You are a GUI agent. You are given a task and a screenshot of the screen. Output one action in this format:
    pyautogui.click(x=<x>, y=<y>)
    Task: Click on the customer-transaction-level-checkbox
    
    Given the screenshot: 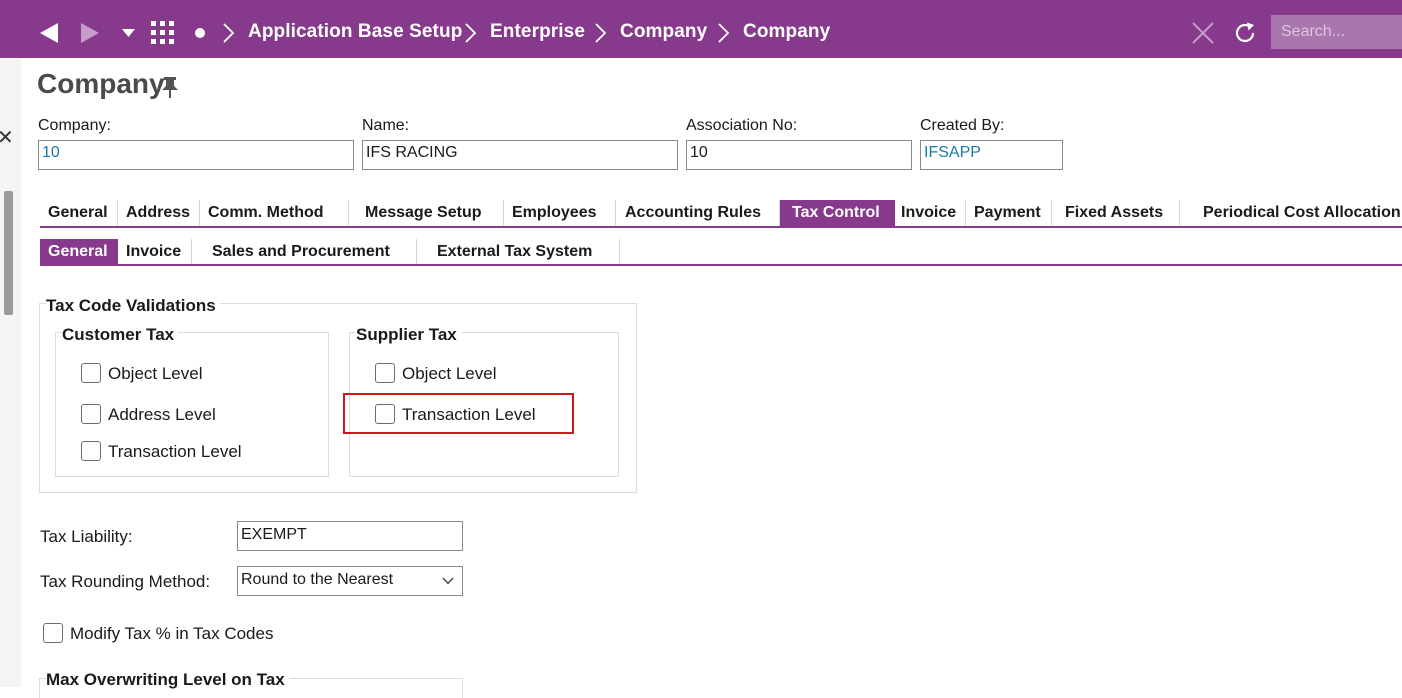 What is the action you would take?
    pyautogui.click(x=91, y=451)
    